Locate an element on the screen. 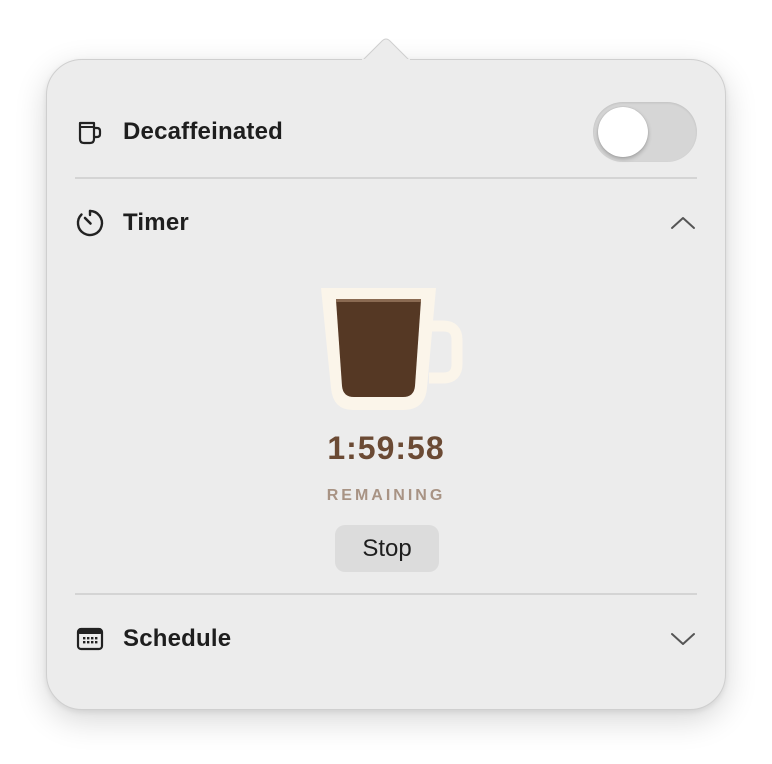 The width and height of the screenshot is (772, 764). popover-arrow is located at coordinates (386, 49).